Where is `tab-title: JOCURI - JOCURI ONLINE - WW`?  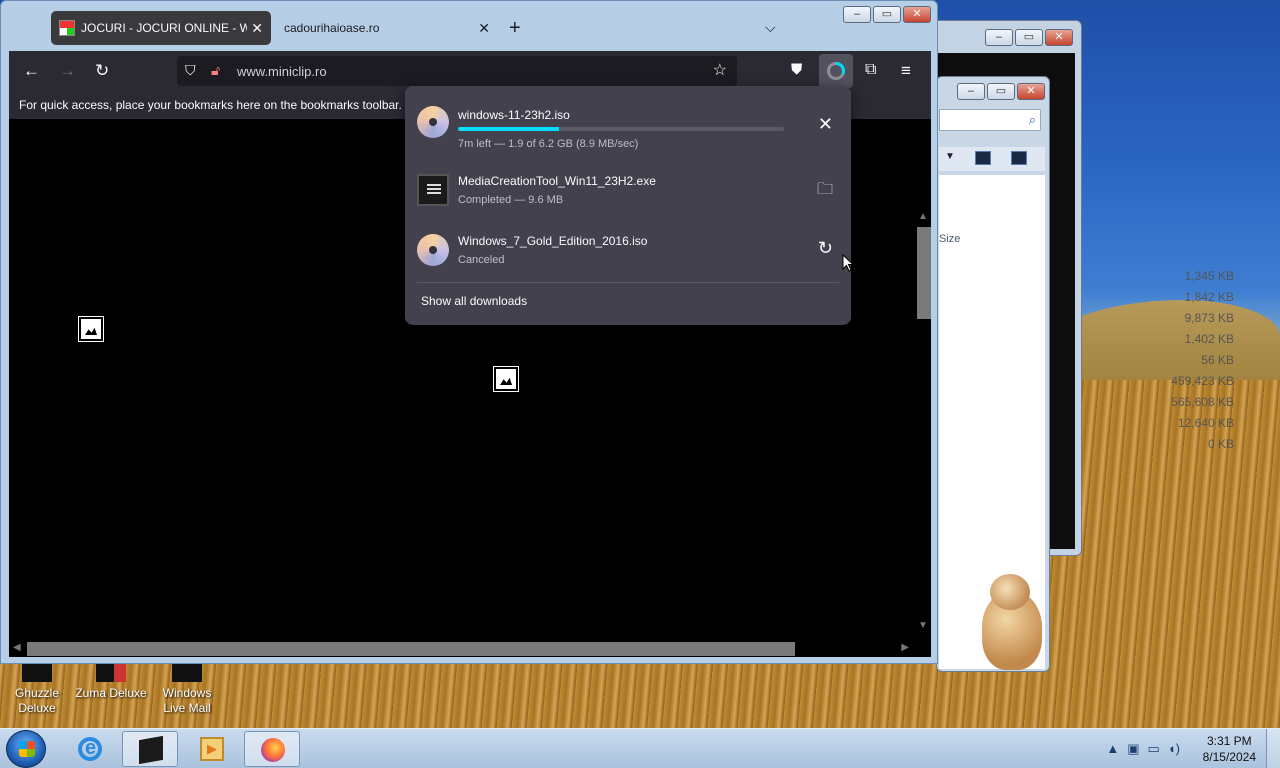 tab-title: JOCURI - JOCURI ONLINE - WW is located at coordinates (164, 28).